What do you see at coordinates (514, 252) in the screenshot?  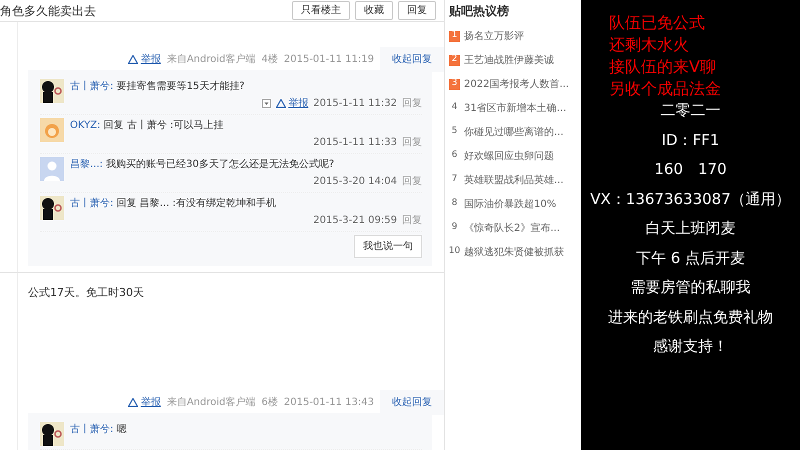 I see `hot-topic-link: 越狱逃犯朱贤健被抓获` at bounding box center [514, 252].